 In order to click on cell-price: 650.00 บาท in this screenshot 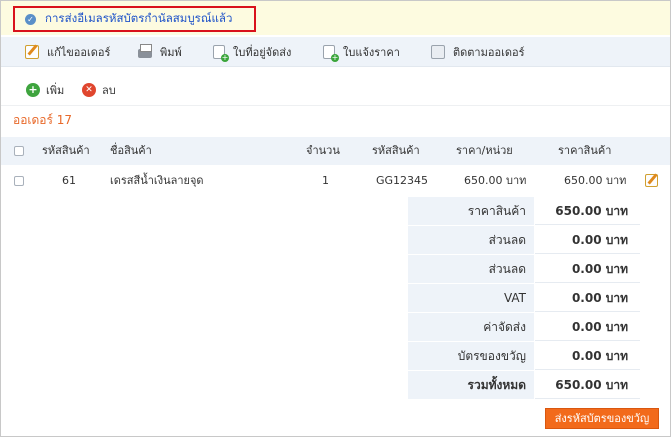, I will do `click(595, 180)`.